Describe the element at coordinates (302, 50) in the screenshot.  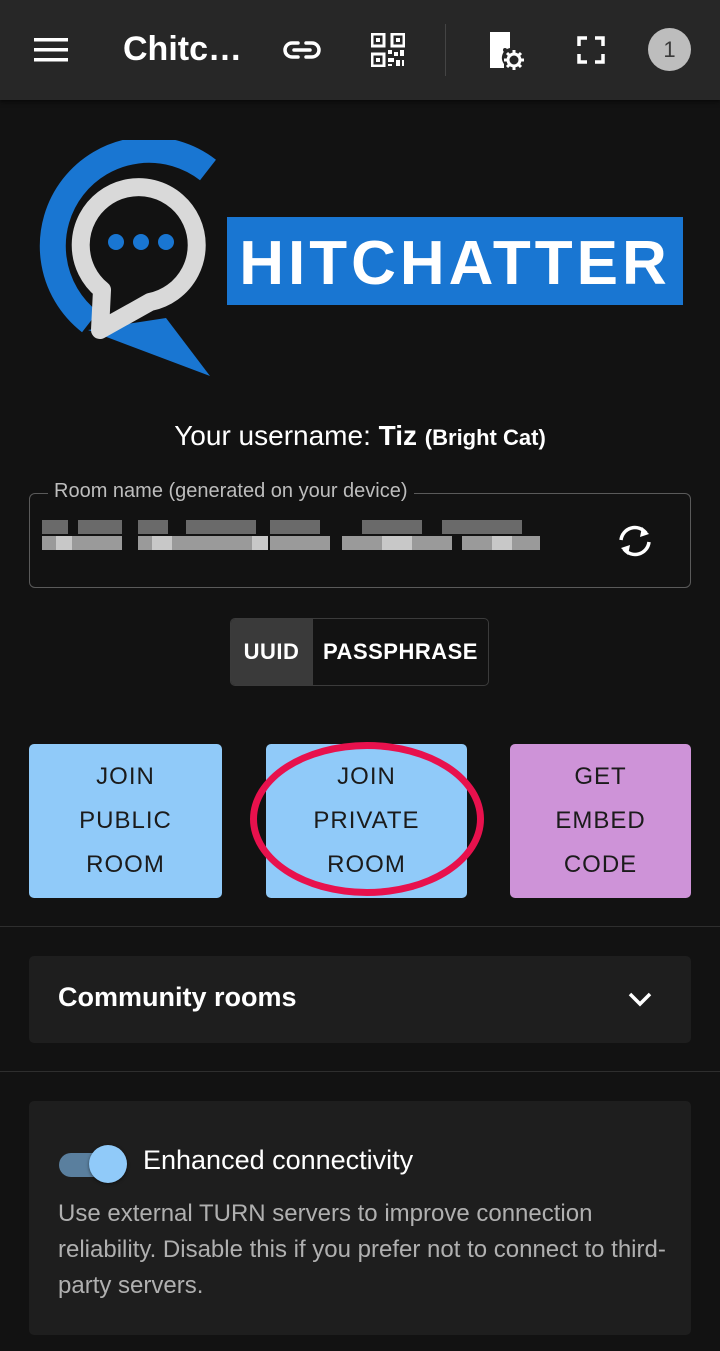
I see `link-icon` at that location.